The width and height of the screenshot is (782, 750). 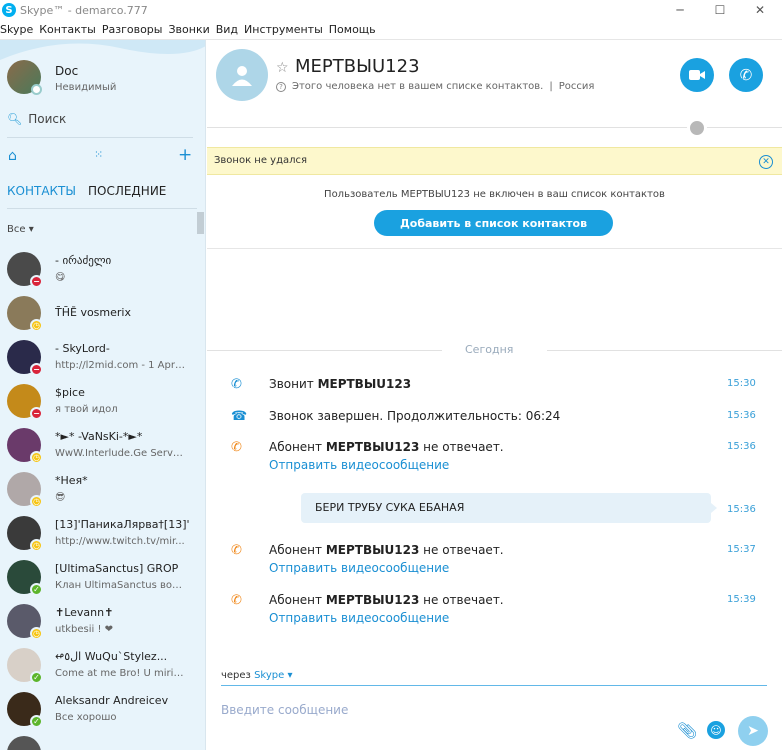 What do you see at coordinates (36, 89) in the screenshot?
I see `invisible-status-icon` at bounding box center [36, 89].